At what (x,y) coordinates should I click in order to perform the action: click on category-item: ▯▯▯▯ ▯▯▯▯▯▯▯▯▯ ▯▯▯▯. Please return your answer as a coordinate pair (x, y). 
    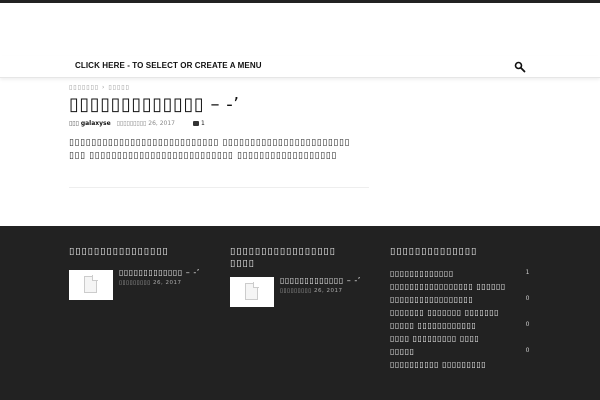
    Looking at the image, I should click on (460, 340).